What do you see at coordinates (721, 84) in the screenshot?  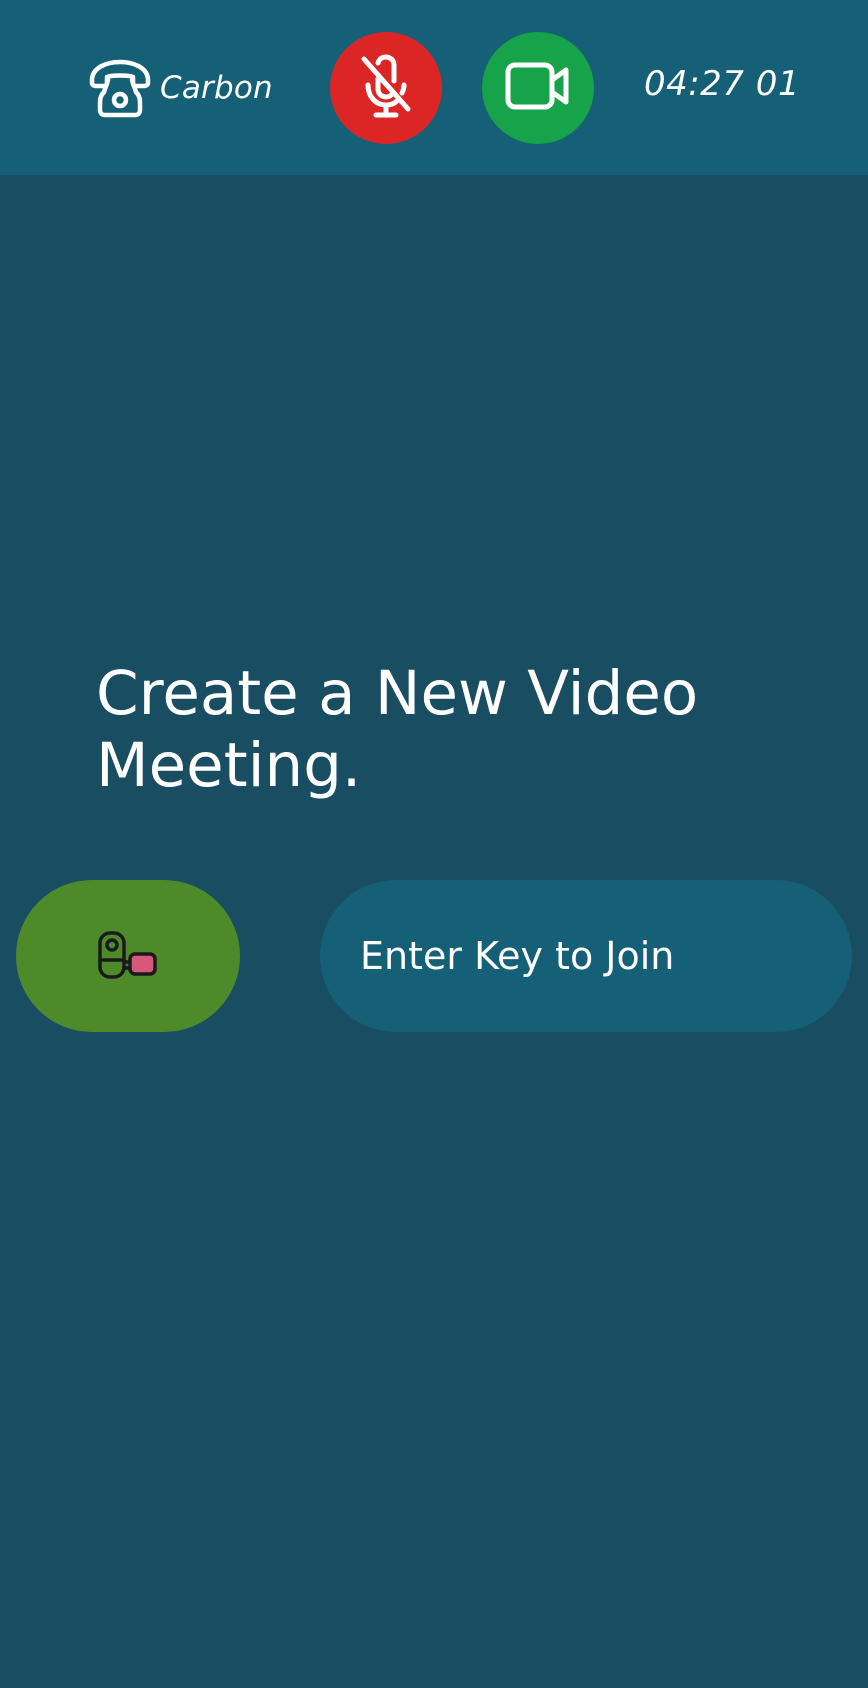 I see `call-timer: 04:27 01` at bounding box center [721, 84].